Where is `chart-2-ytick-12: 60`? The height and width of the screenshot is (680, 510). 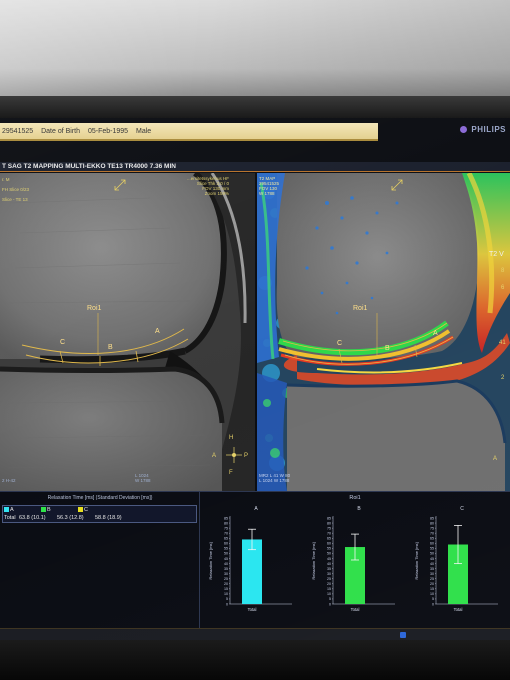 chart-2-ytick-12: 60 is located at coordinates (432, 544).